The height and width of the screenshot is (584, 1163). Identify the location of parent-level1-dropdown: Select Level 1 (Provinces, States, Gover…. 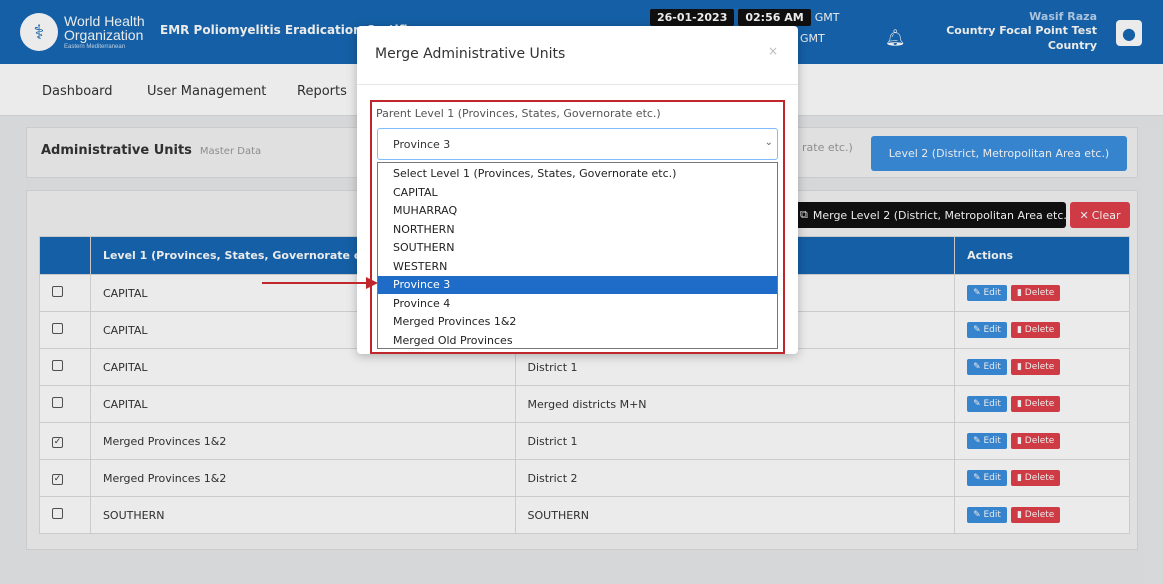
(577, 255).